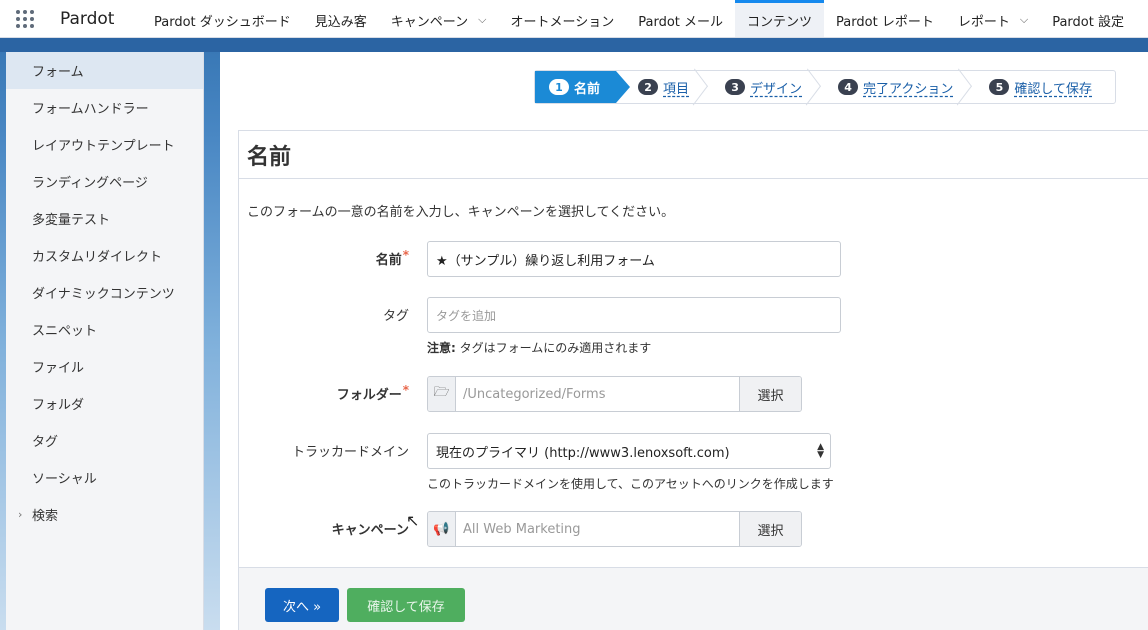 The image size is (1148, 630). What do you see at coordinates (104, 329) in the screenshot?
I see `sidebar-item: スニペット` at bounding box center [104, 329].